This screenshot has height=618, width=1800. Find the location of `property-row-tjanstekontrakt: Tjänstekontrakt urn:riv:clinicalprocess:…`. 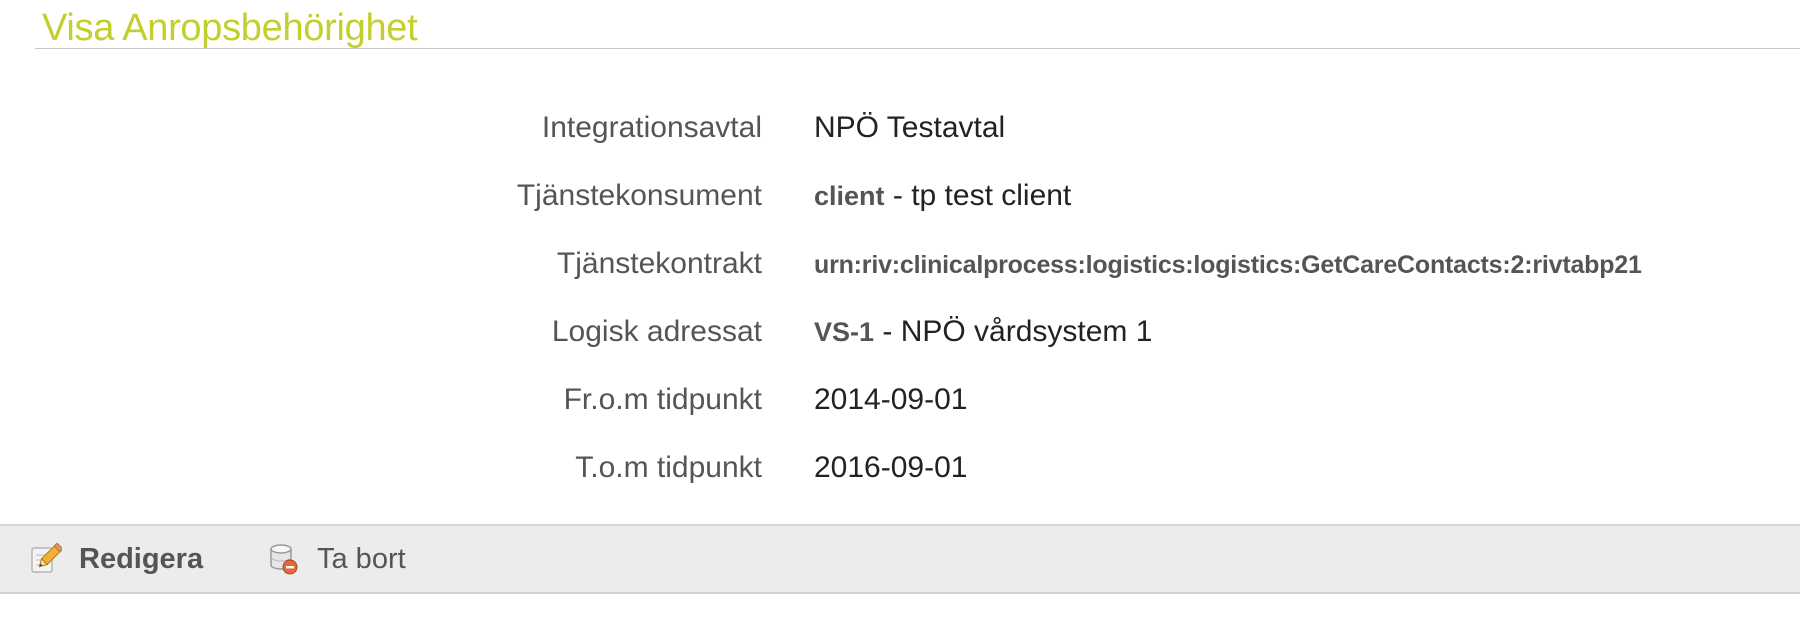

property-row-tjanstekontrakt: Tjänstekontrakt urn:riv:clinicalprocess:… is located at coordinates (900, 264).